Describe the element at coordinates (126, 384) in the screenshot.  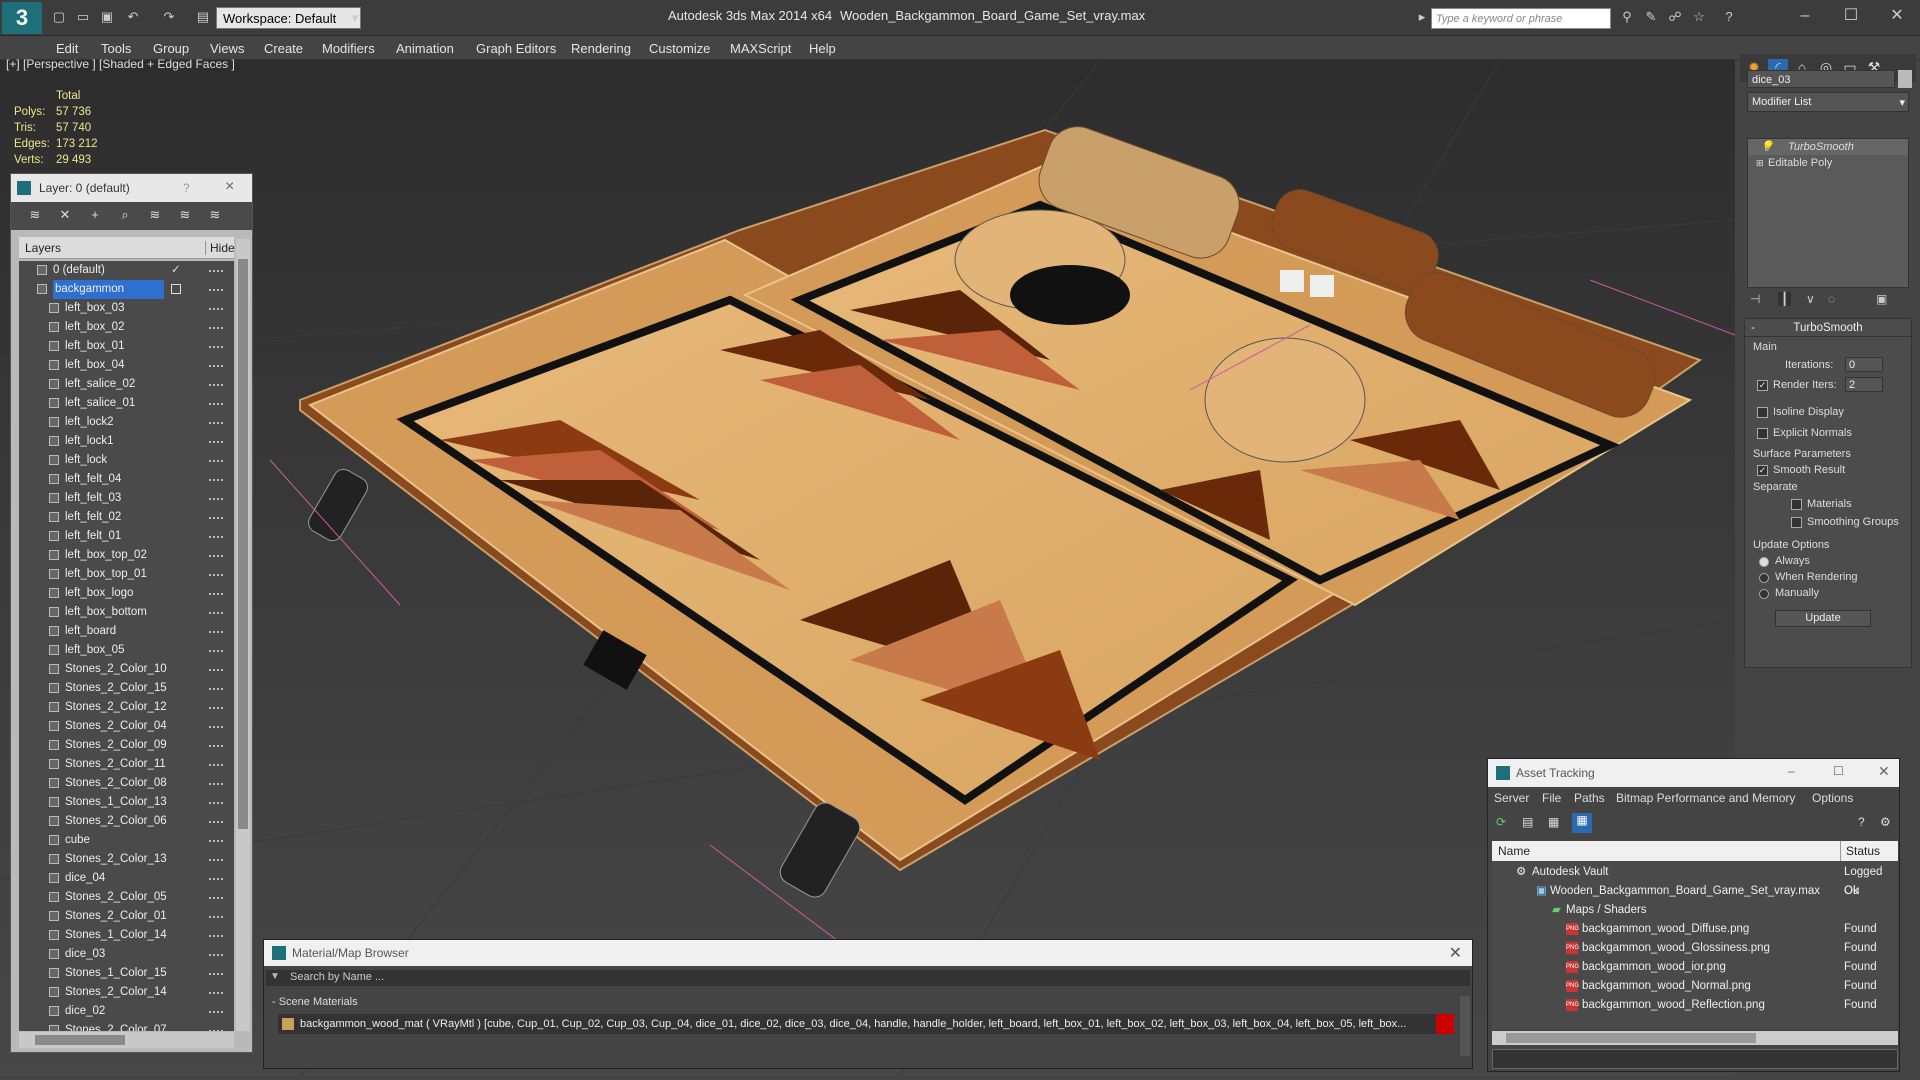
I see `layer-row: left_salice_02` at that location.